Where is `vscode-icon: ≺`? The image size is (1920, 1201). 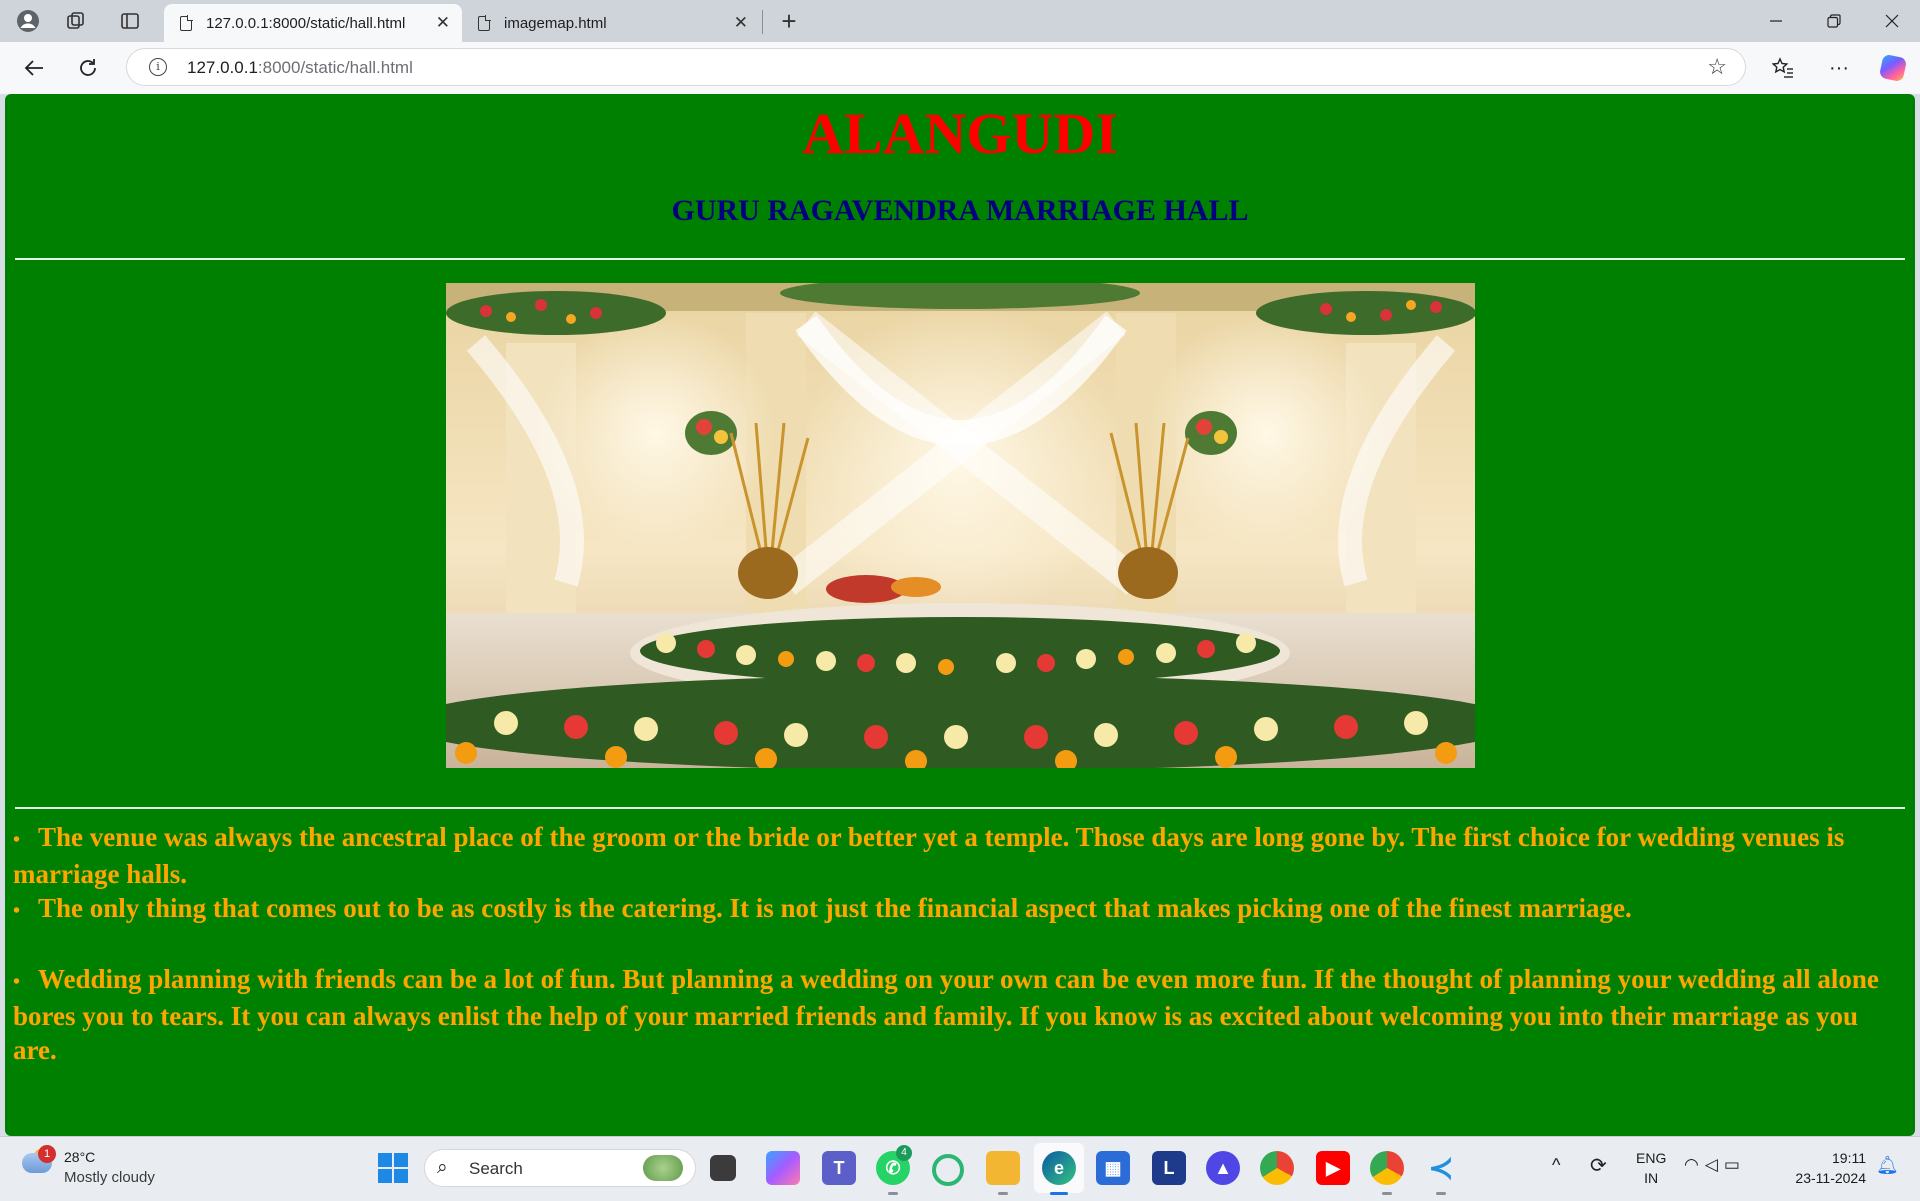 vscode-icon: ≺ is located at coordinates (1441, 1168).